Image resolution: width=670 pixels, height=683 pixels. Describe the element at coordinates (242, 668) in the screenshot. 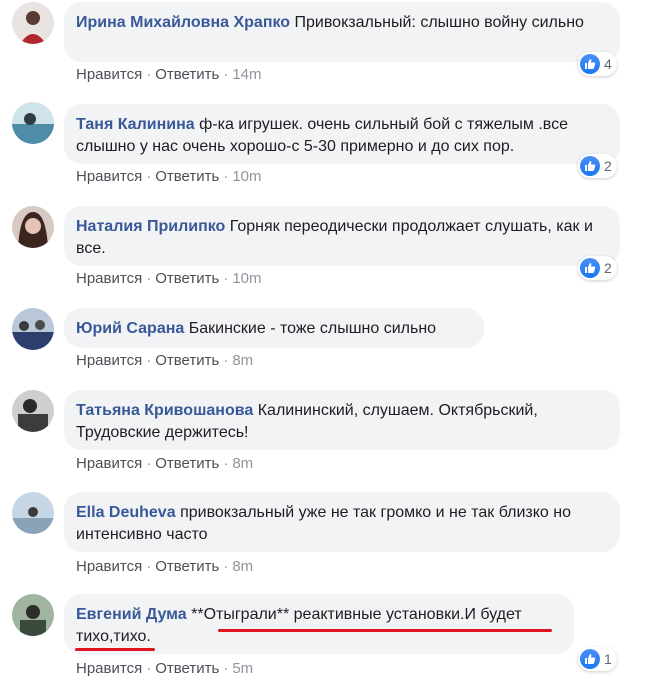

I see `comment-time: 5m` at that location.